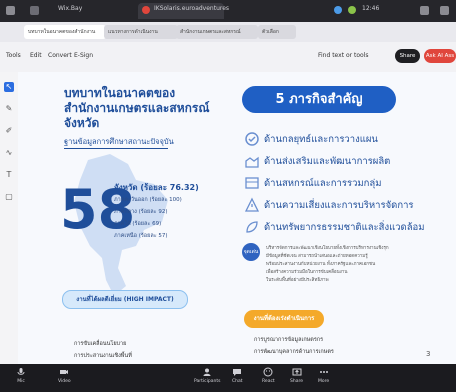 This screenshot has height=392, width=456. I want to click on share-screen-button: Share, so click(296, 375).